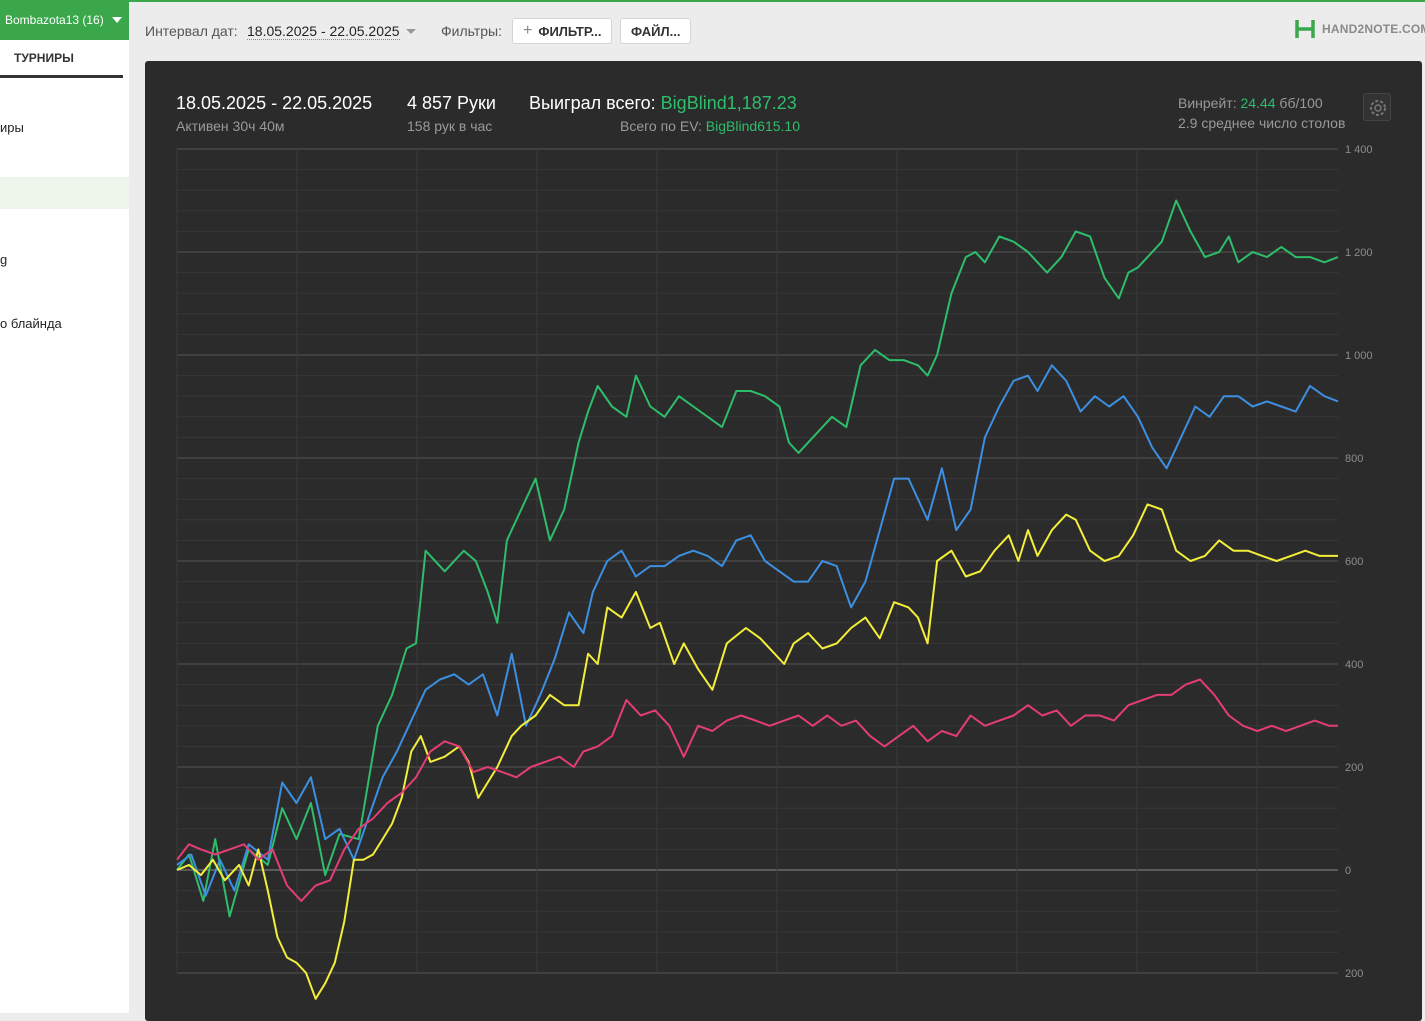 The image size is (1425, 1021). I want to click on brand-logo: HAND2NOTE.COM, so click(1359, 29).